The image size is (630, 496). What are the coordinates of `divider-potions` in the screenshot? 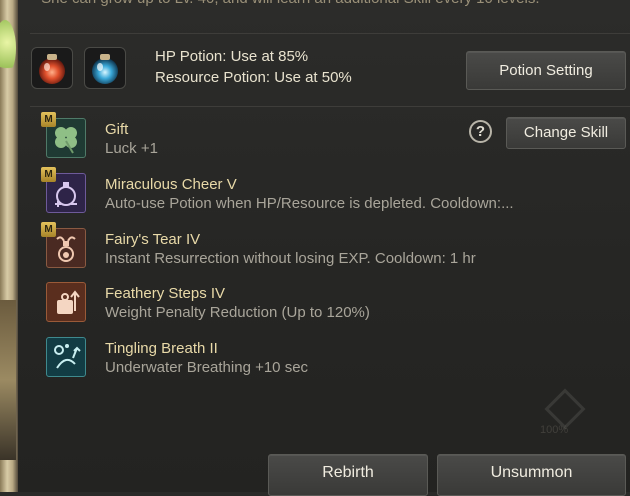 It's located at (330, 106).